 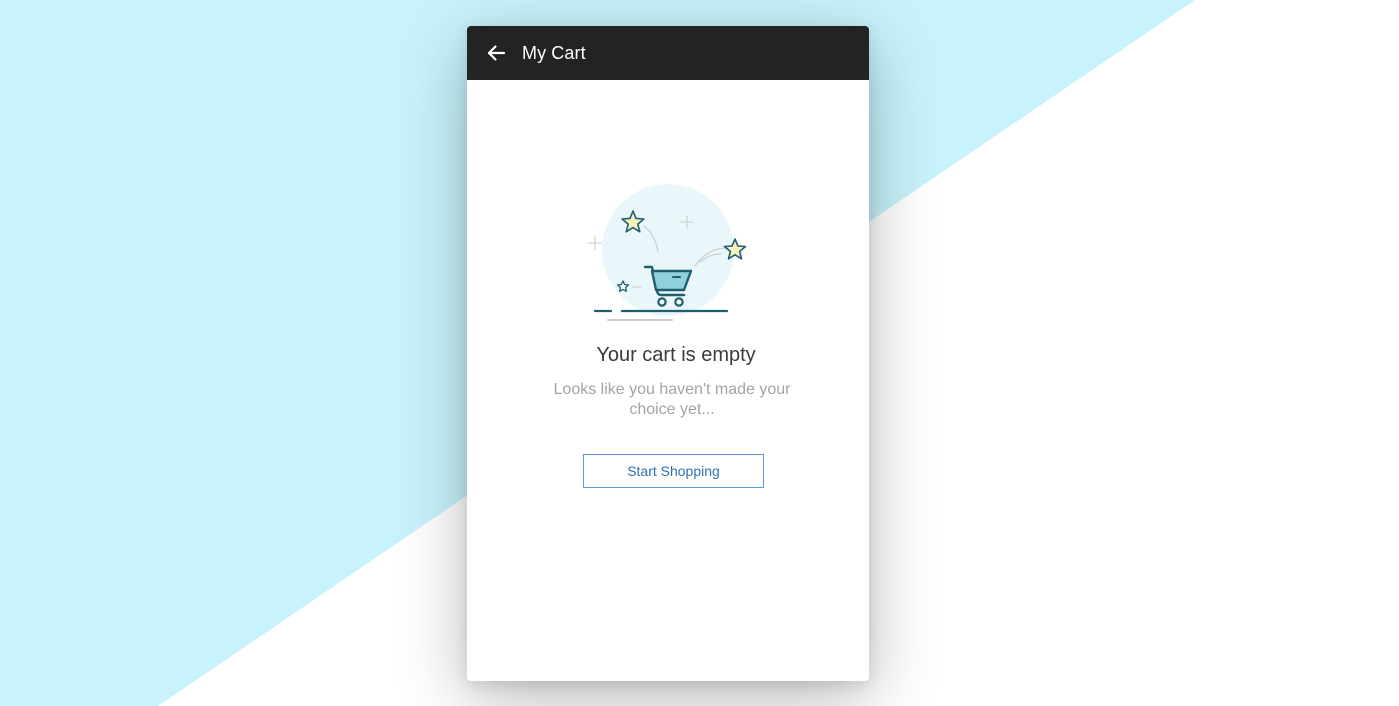 I want to click on back-button, so click(x=496, y=53).